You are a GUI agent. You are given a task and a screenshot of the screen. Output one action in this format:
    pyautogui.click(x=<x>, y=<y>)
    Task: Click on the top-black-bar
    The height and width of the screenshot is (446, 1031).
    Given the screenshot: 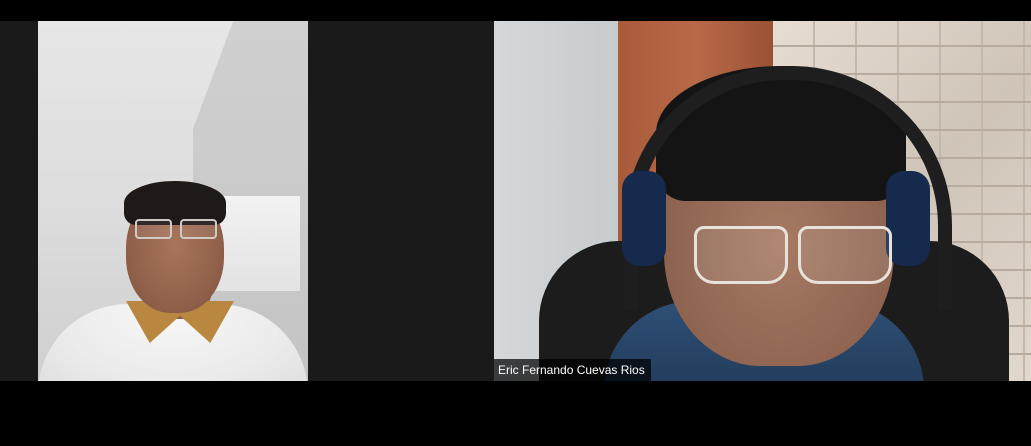 What is the action you would take?
    pyautogui.click(x=515, y=10)
    